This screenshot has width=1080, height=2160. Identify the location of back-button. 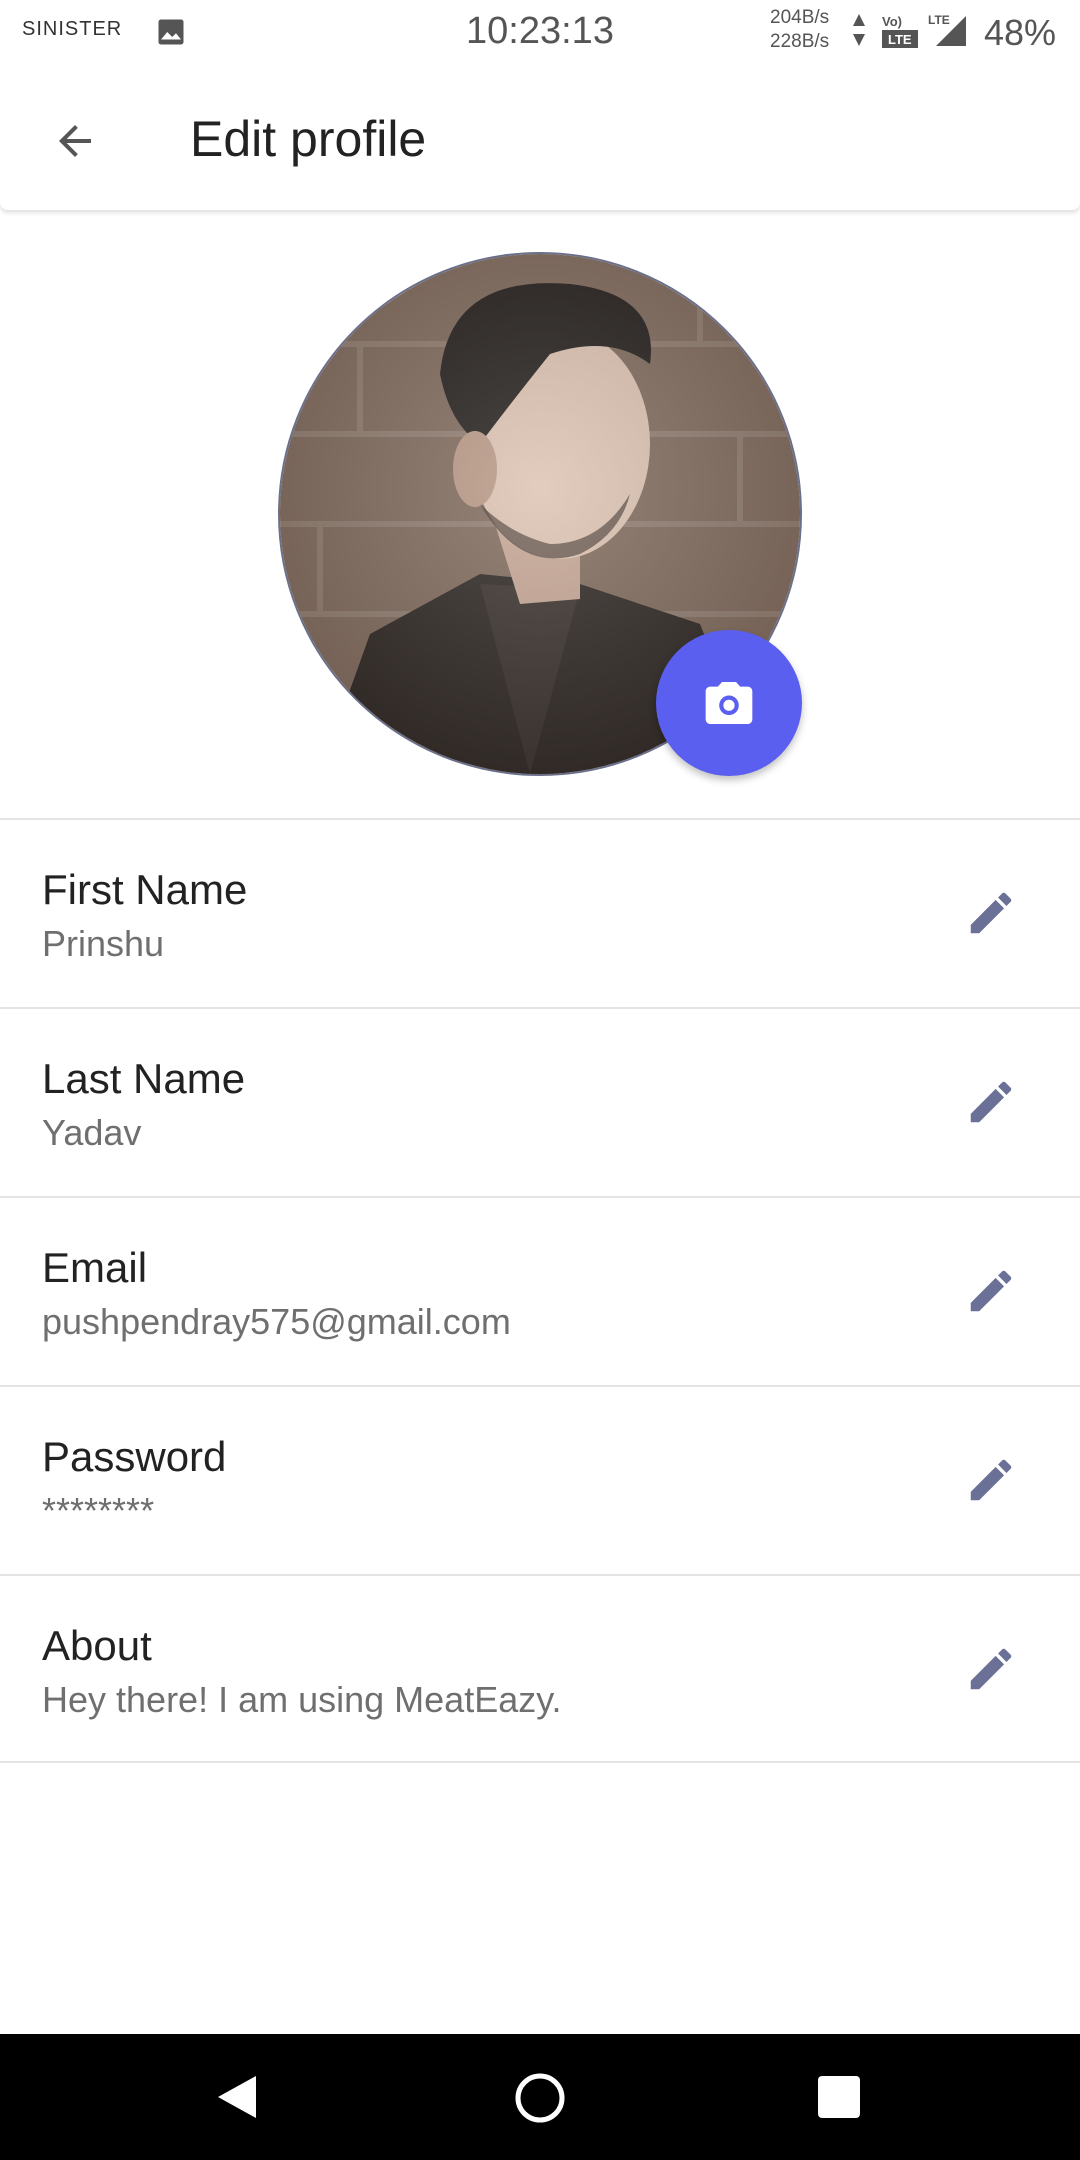
(75, 141).